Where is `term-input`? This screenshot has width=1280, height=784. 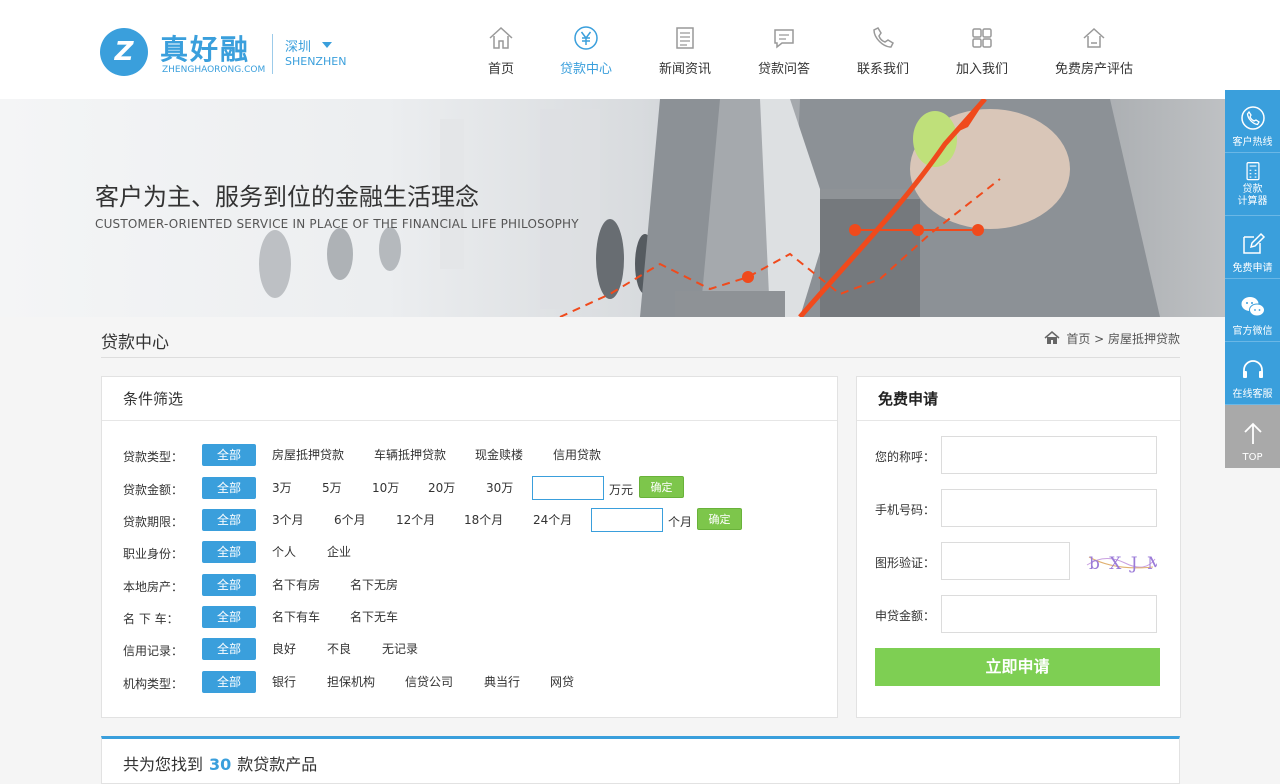 term-input is located at coordinates (627, 520).